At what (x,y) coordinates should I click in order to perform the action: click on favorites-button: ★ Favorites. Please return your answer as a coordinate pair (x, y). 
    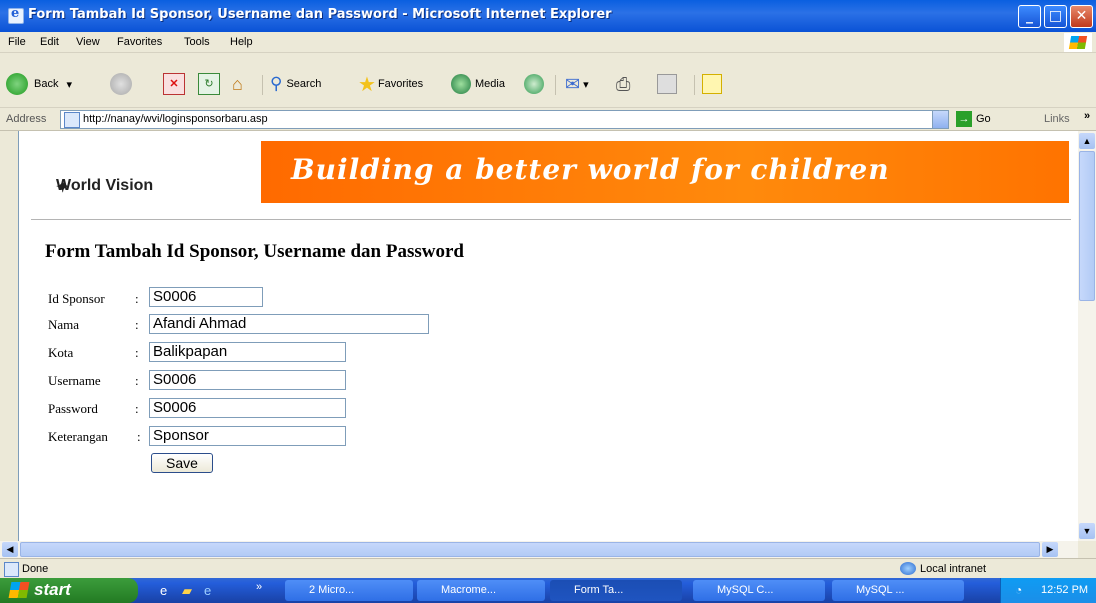
    Looking at the image, I should click on (391, 84).